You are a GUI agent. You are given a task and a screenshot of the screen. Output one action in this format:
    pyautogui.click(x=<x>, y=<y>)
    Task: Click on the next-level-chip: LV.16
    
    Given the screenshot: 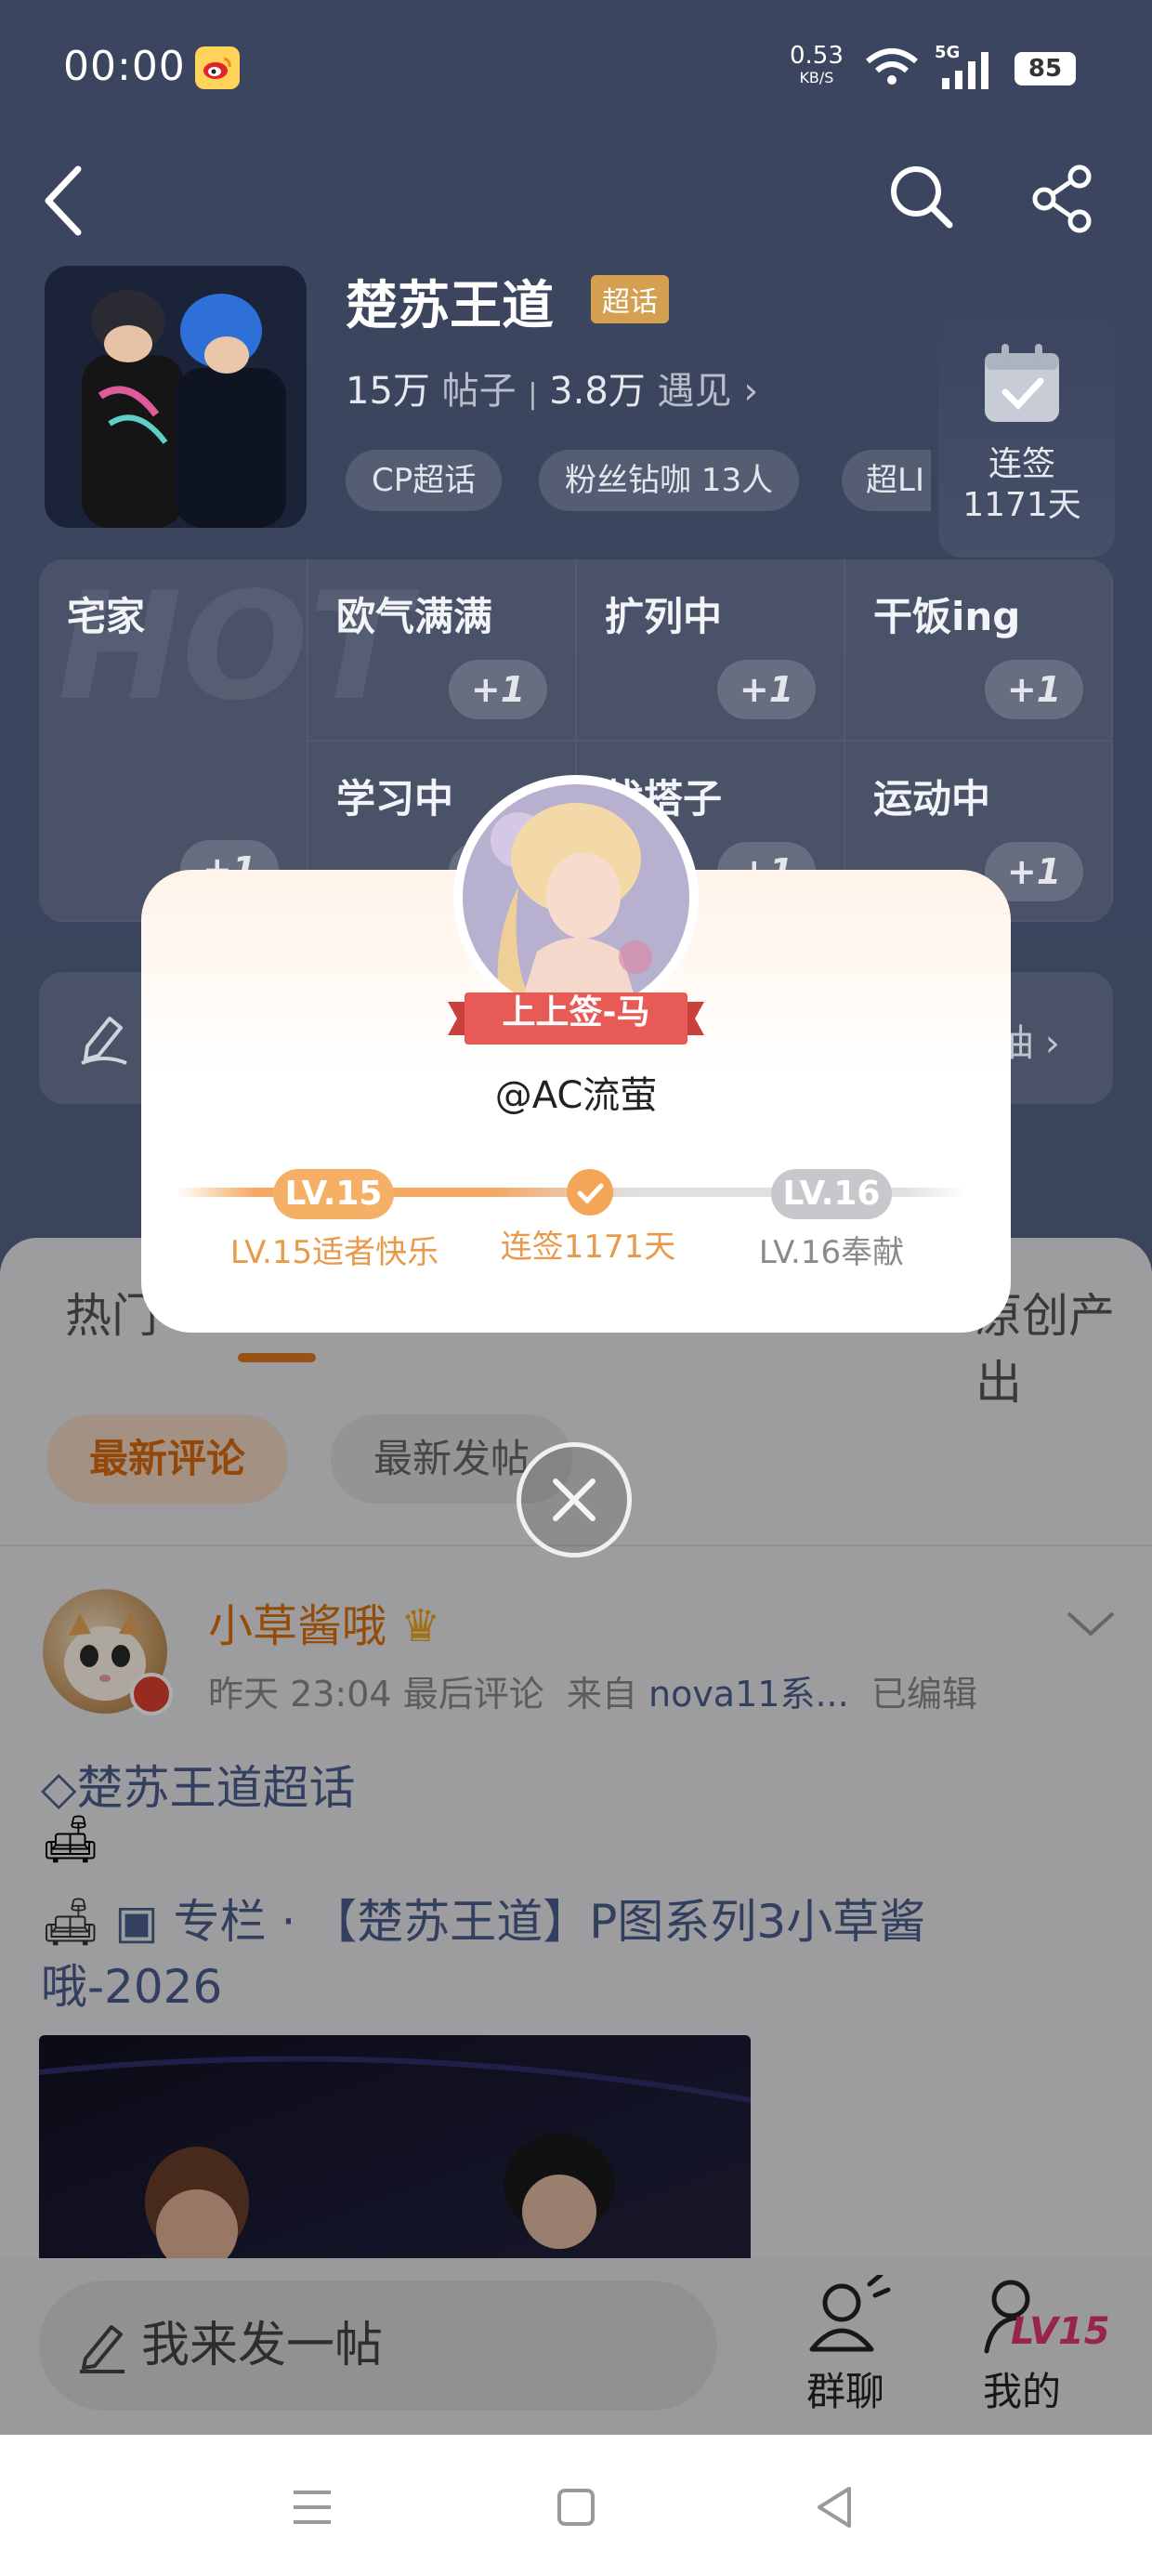 What is the action you would take?
    pyautogui.click(x=831, y=1194)
    